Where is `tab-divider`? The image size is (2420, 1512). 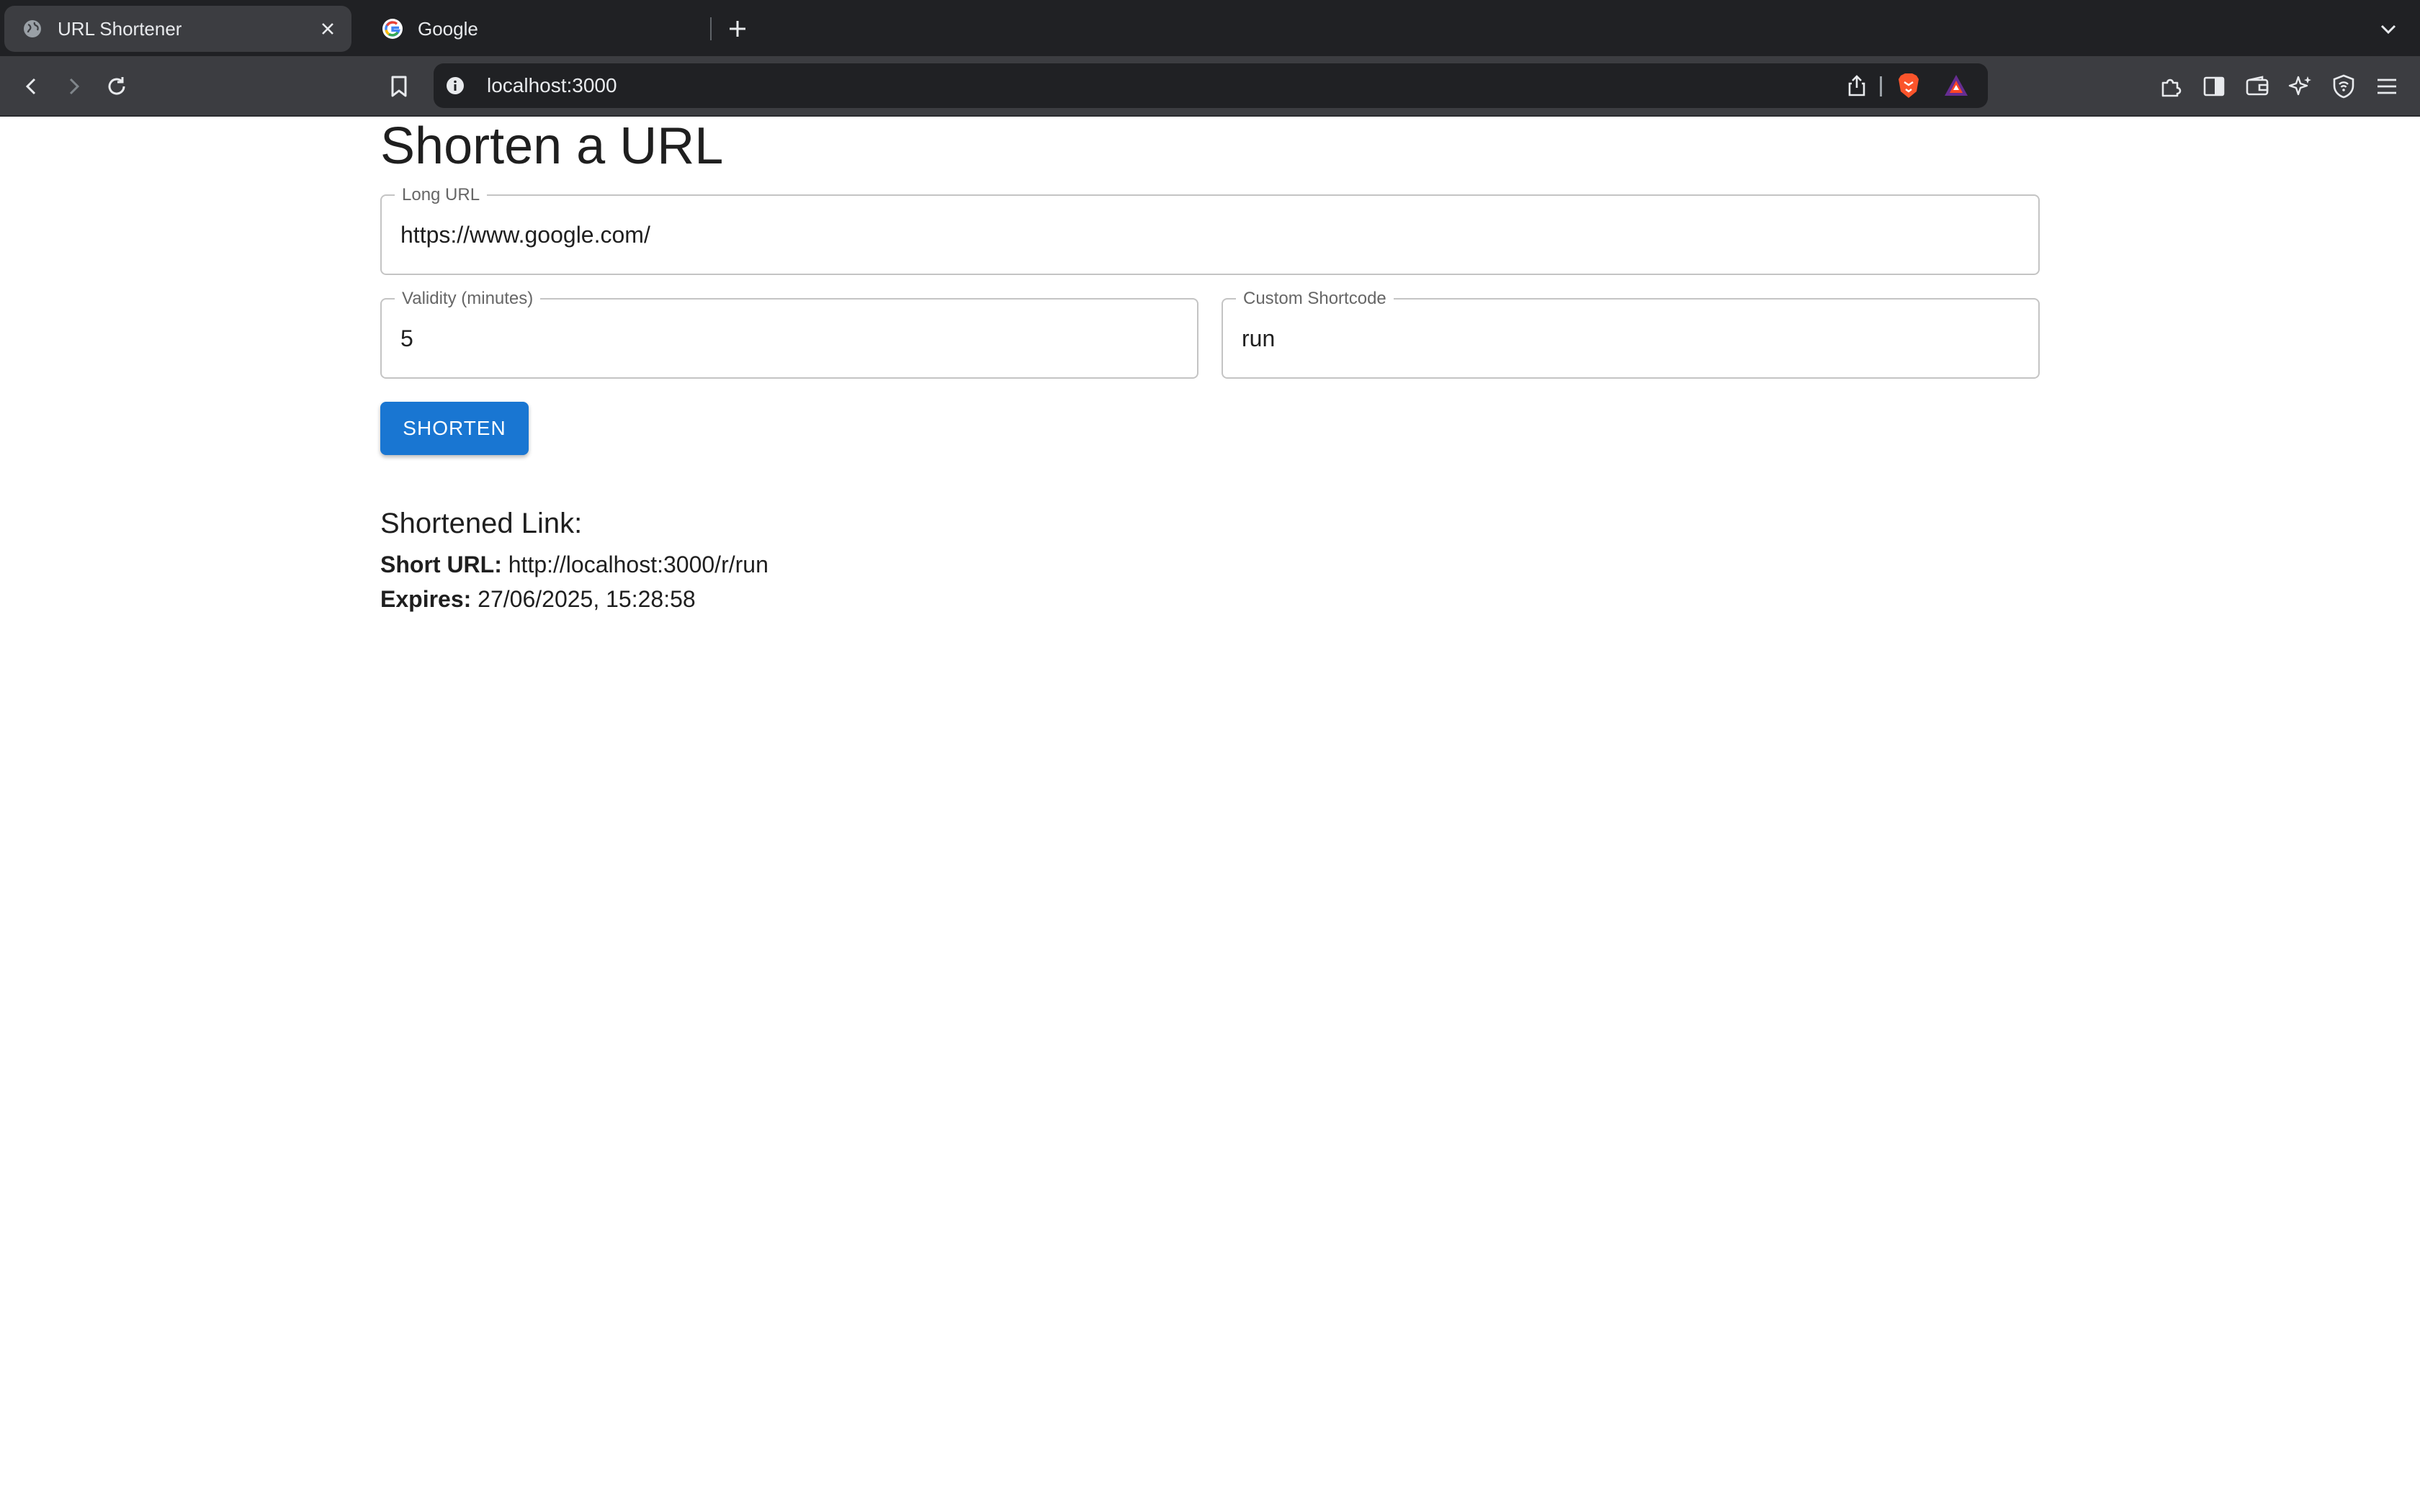 tab-divider is located at coordinates (711, 28).